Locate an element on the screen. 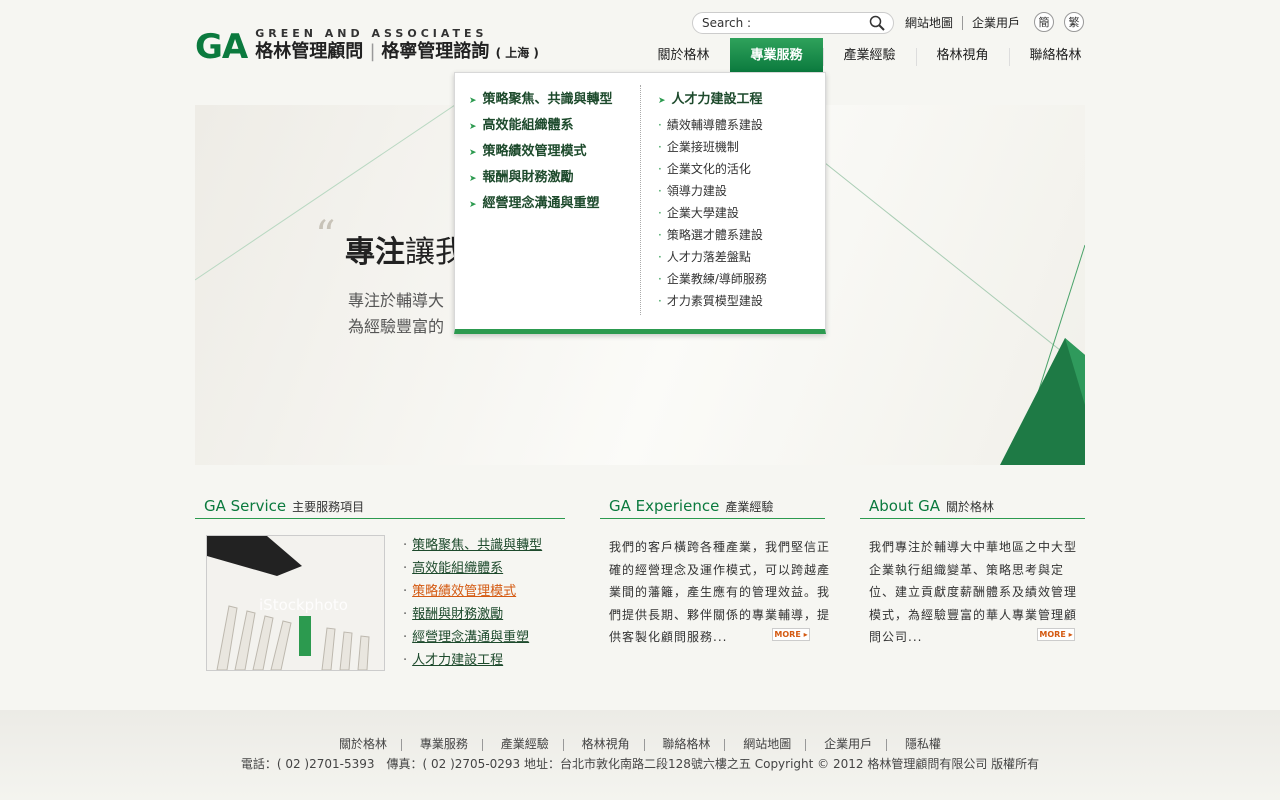 This screenshot has width=1280, height=800. sitemap-link: 網站地圖 is located at coordinates (929, 22).